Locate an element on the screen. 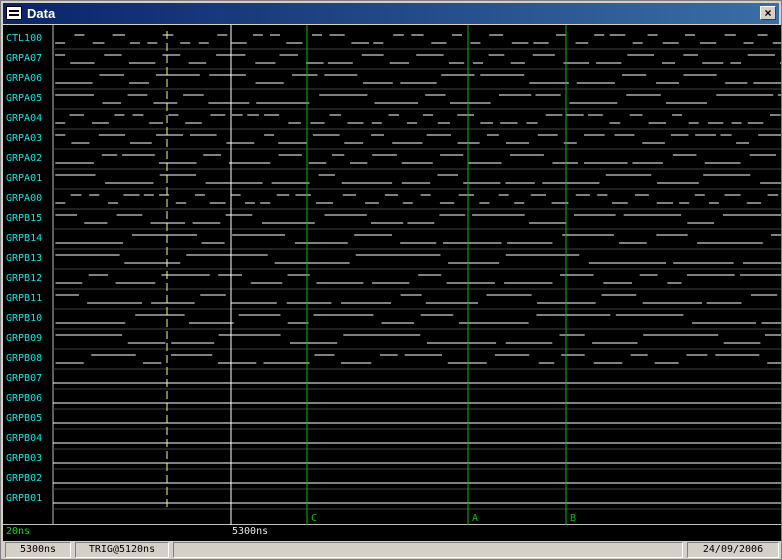  channel-name-grpb10: GRPB10 is located at coordinates (24, 319).